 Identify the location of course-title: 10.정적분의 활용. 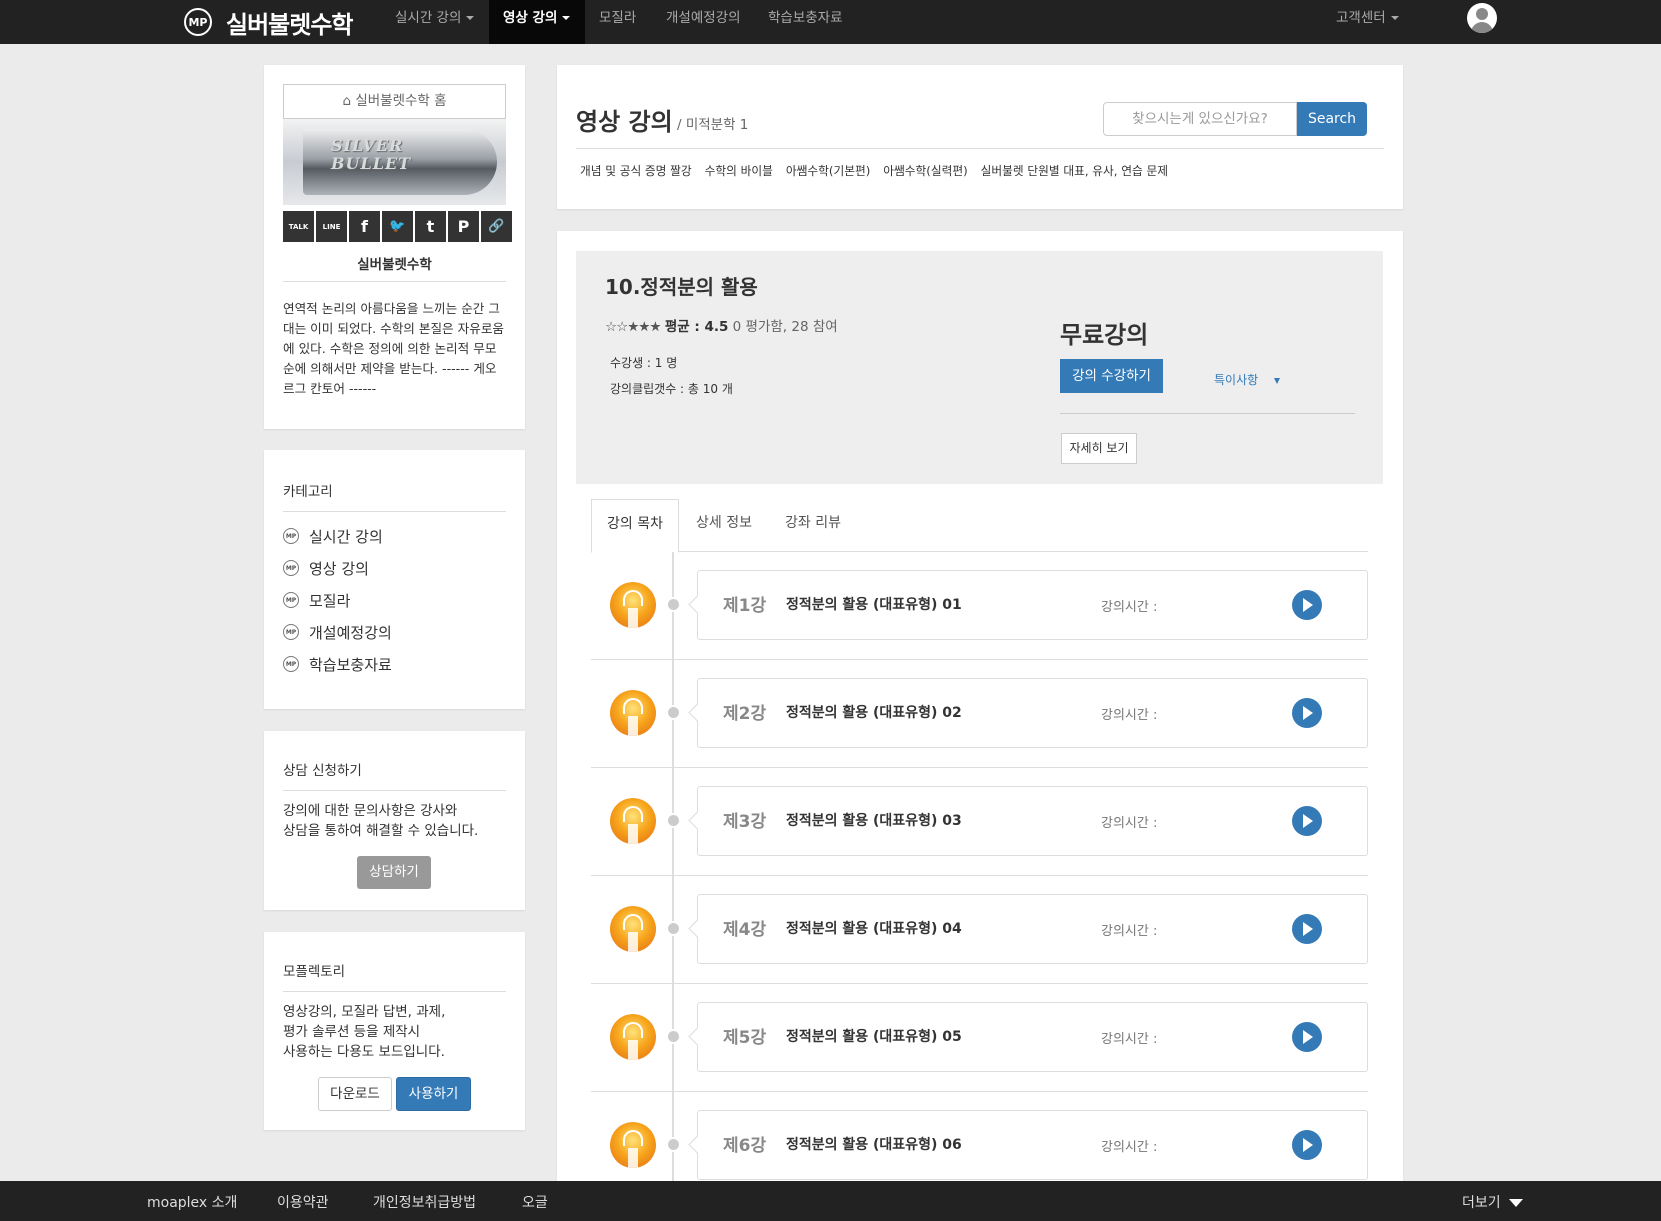
(681, 287).